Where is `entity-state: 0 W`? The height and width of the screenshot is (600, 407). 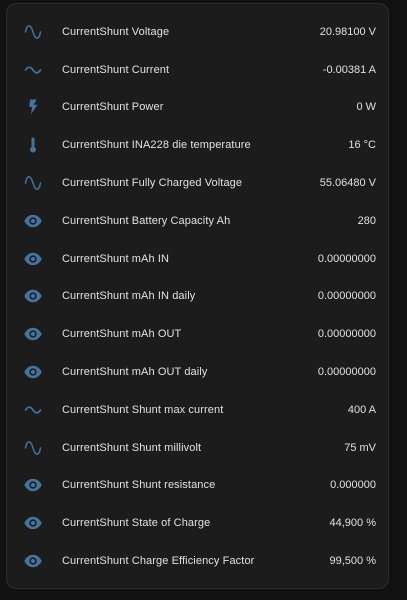 entity-state: 0 W is located at coordinates (366, 107).